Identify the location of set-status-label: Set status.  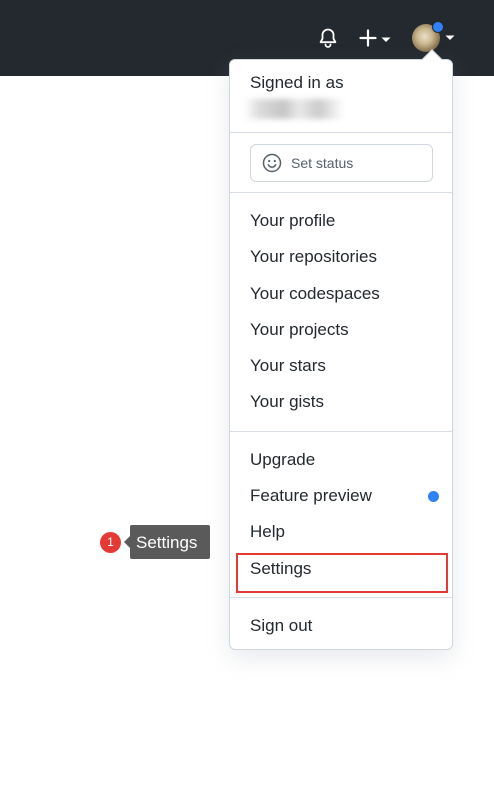
(322, 163).